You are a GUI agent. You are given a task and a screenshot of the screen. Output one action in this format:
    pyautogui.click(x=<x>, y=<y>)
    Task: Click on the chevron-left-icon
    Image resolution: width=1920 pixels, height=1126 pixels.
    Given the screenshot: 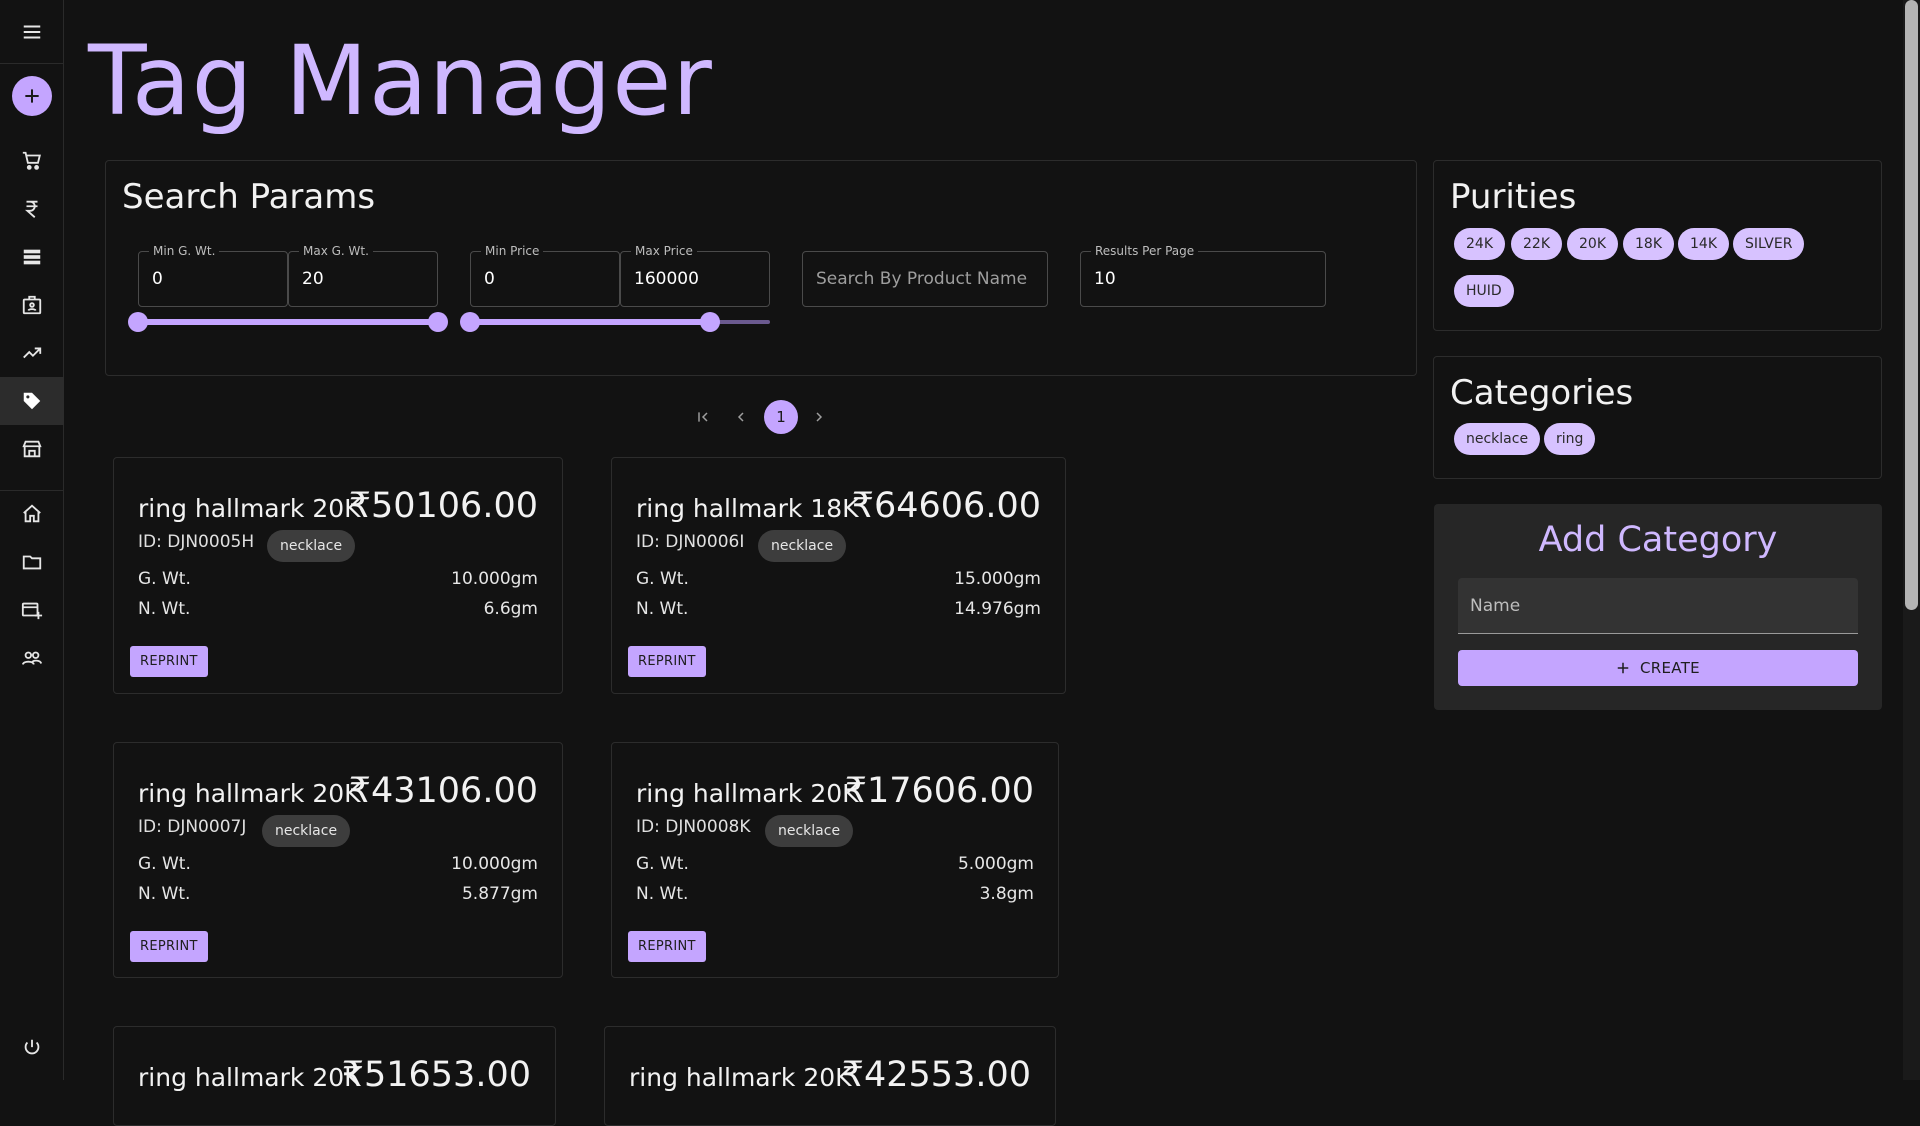 What is the action you would take?
    pyautogui.click(x=741, y=417)
    